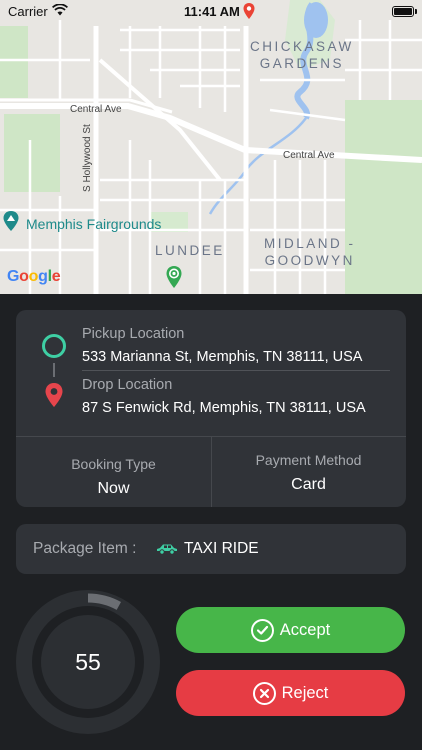  Describe the element at coordinates (85, 548) in the screenshot. I see `package-item-label: Package Item :` at that location.